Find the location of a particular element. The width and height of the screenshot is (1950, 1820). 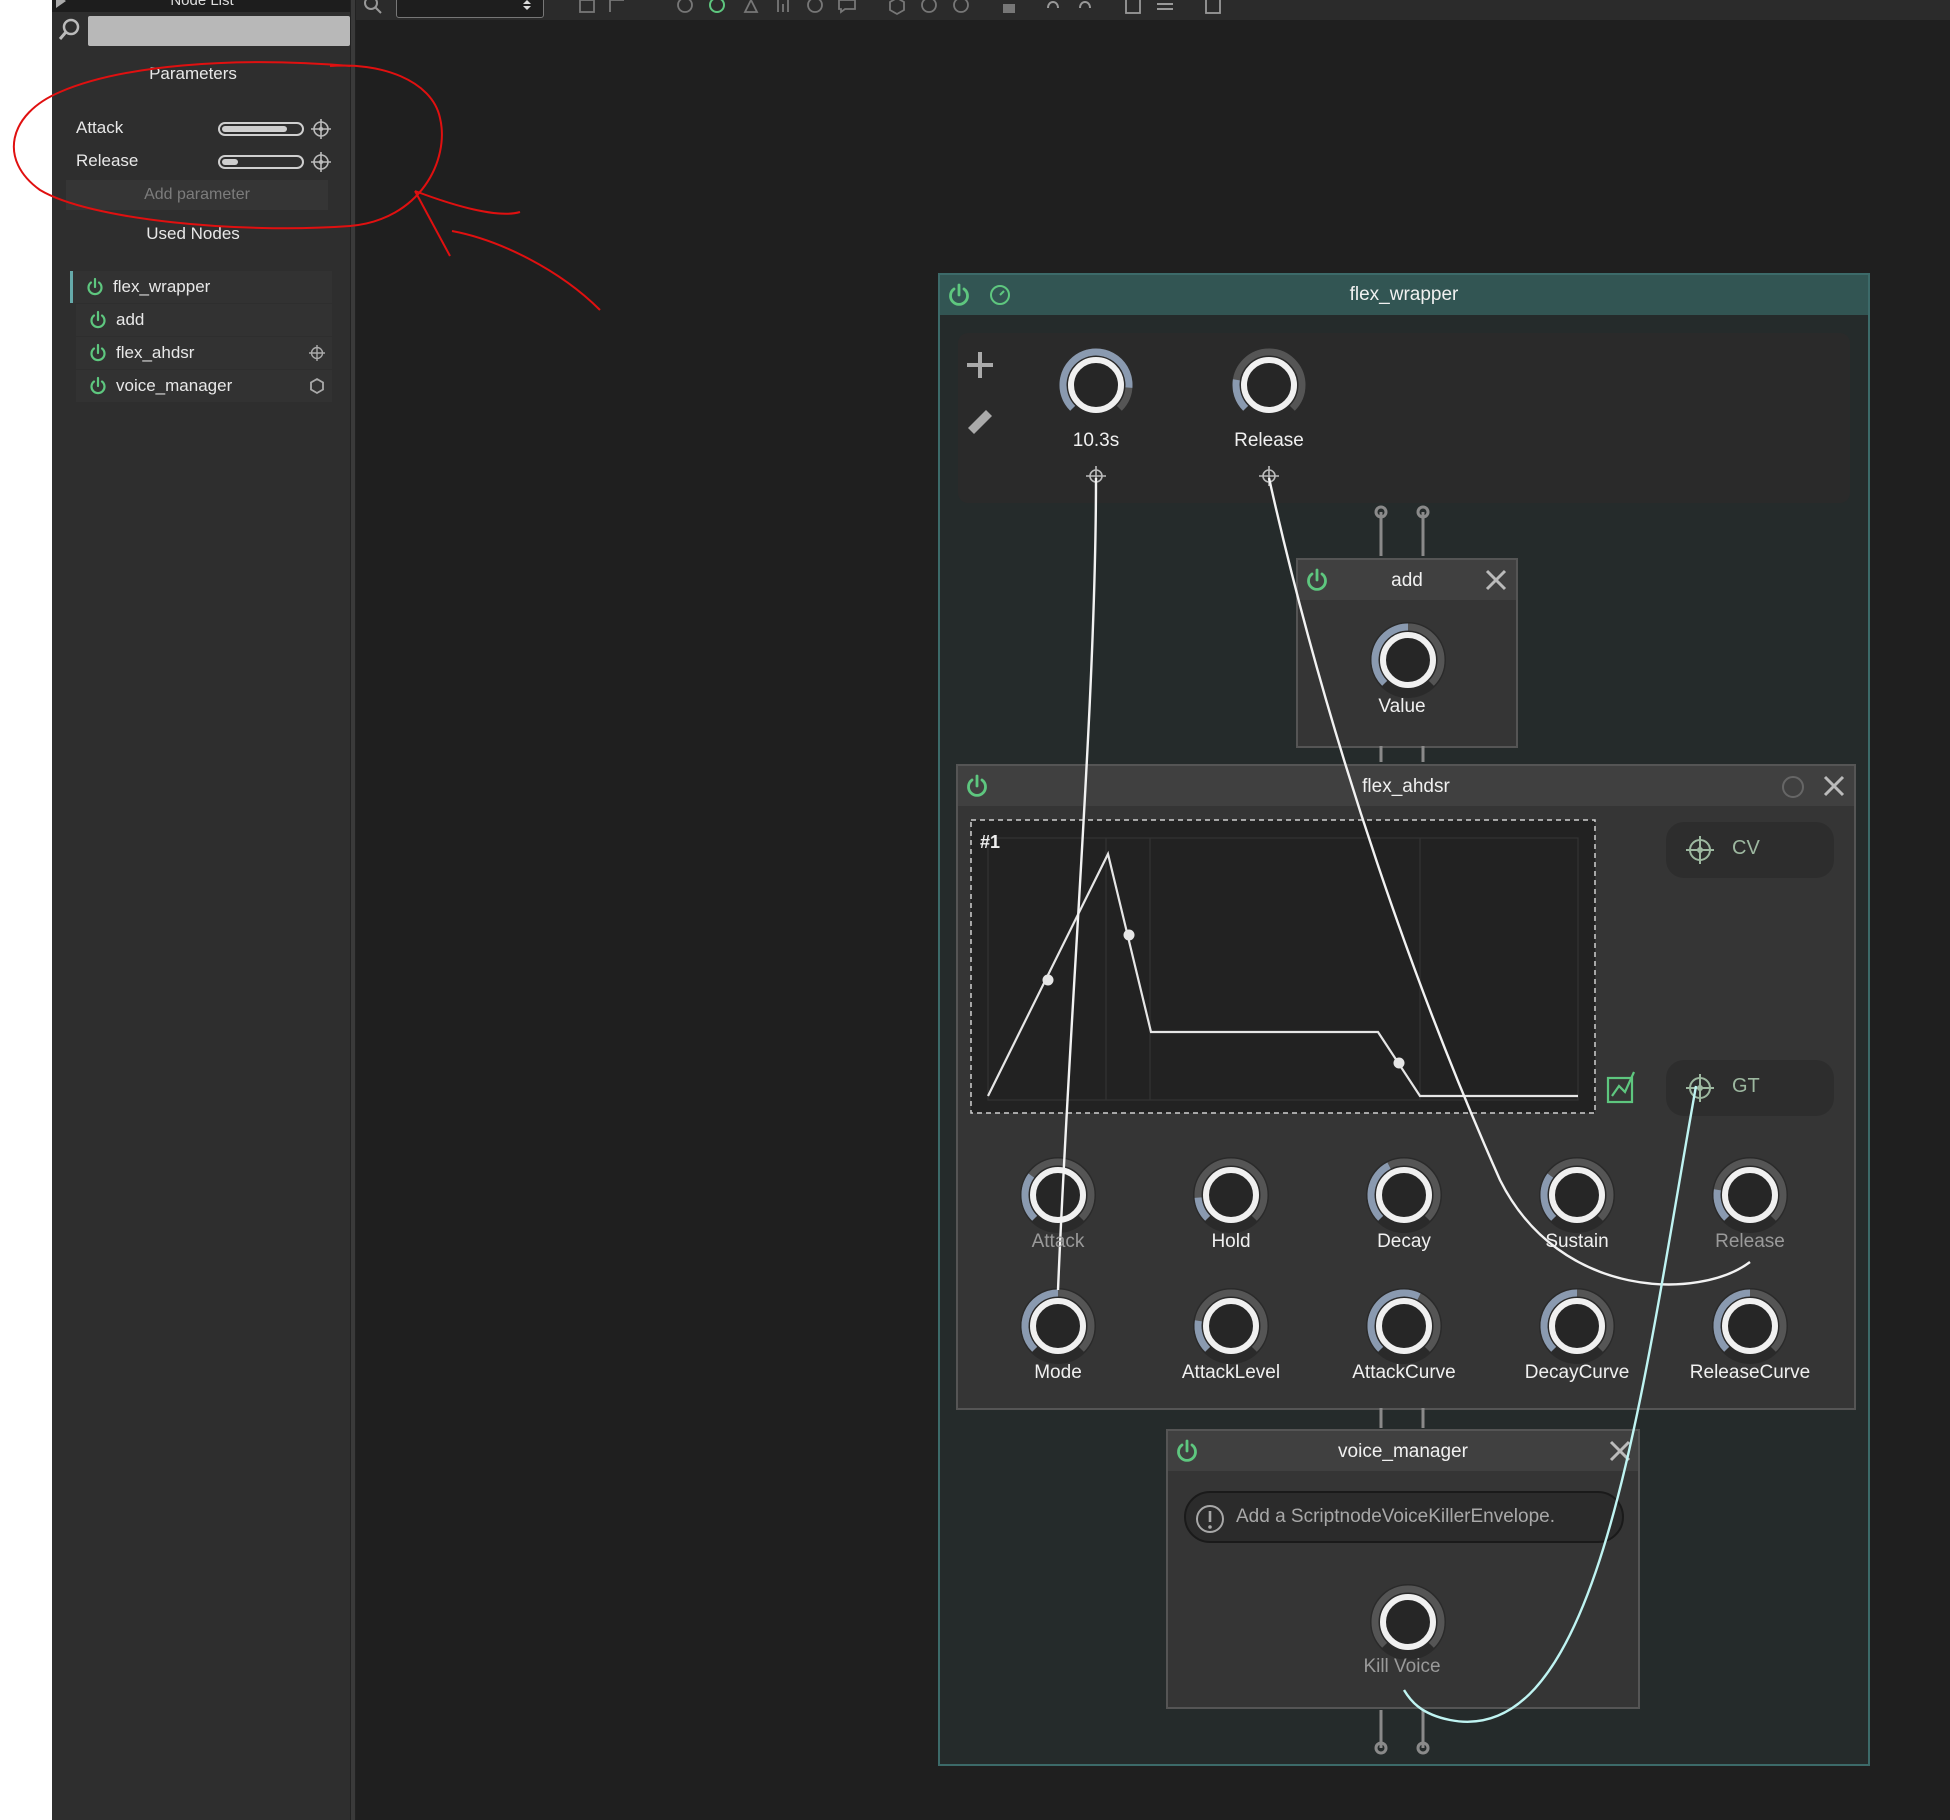

percent-icon is located at coordinates (961, 8).